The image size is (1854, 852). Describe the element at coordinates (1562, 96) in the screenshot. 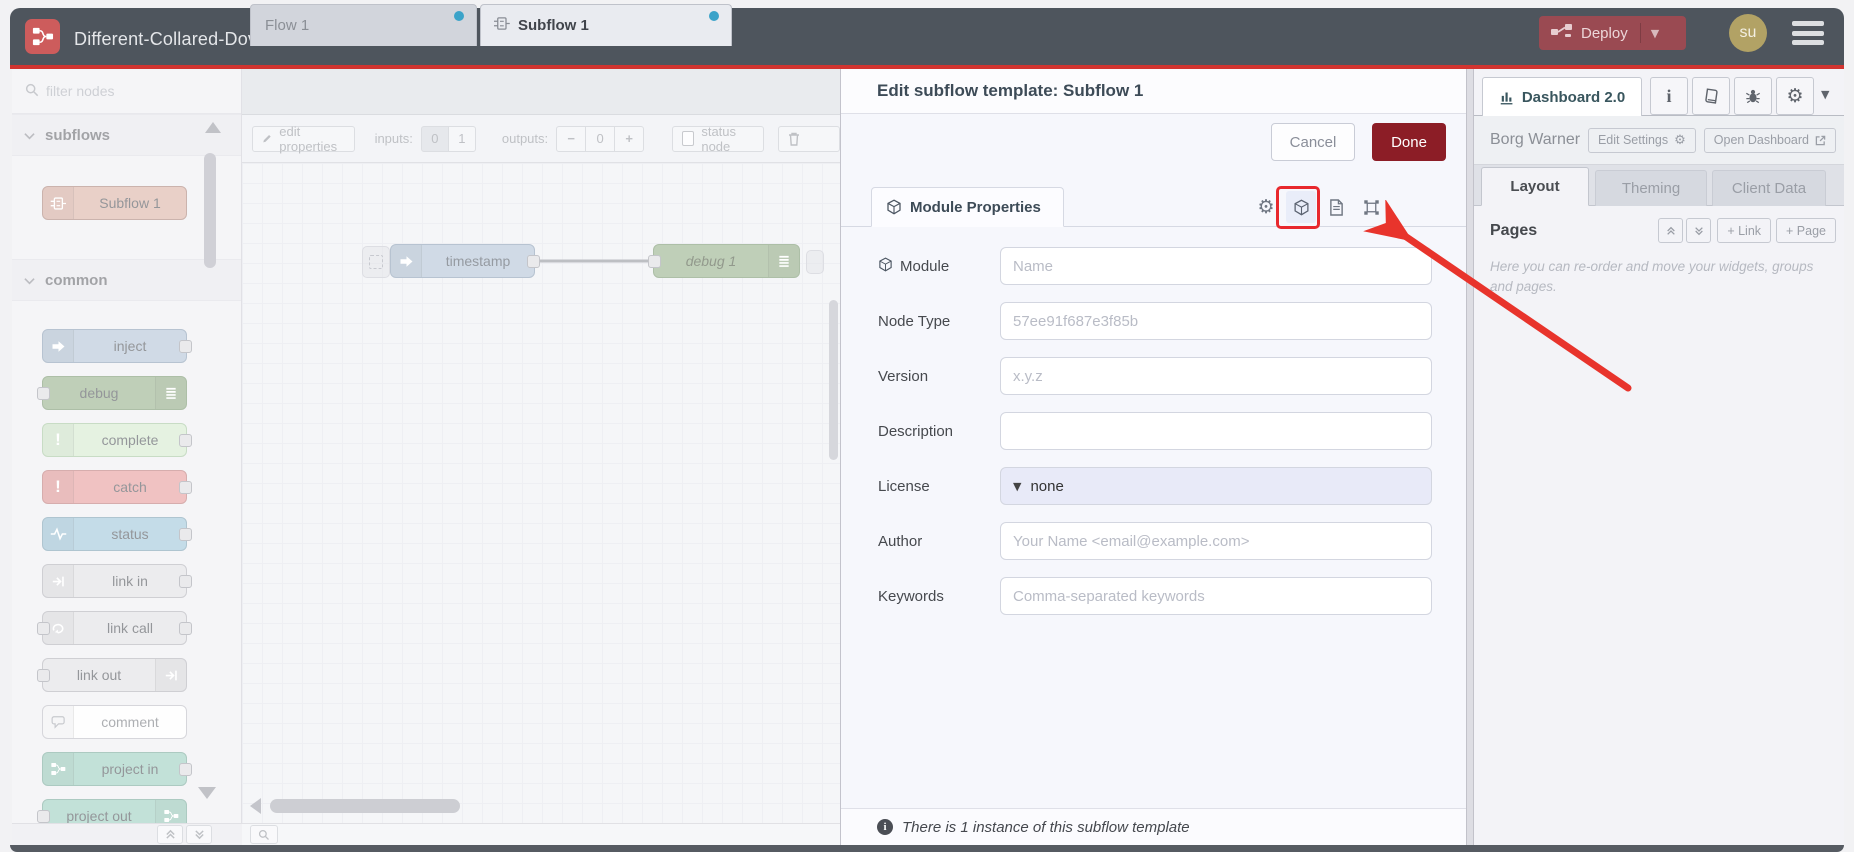

I see `tab-dashboard-2: Dashboard 2.0` at that location.